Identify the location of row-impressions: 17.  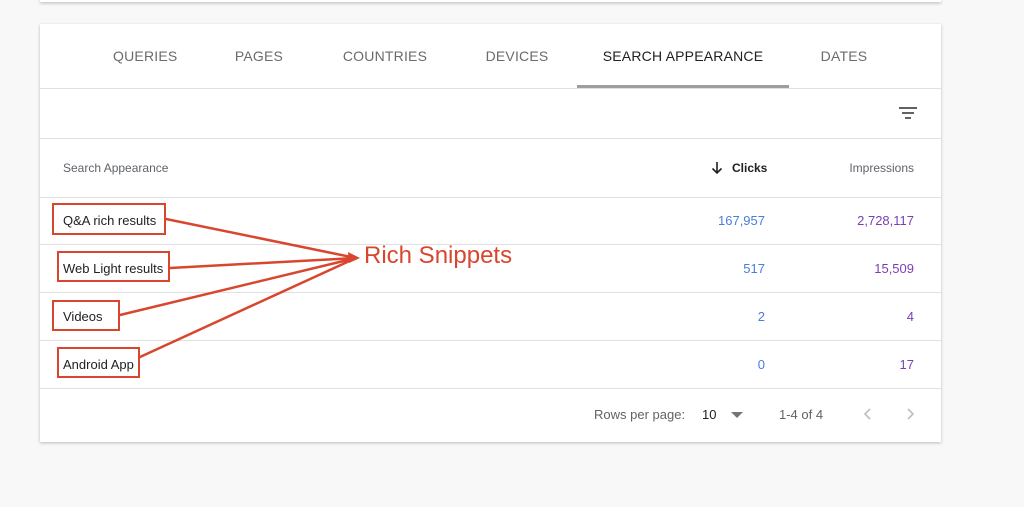
(906, 364).